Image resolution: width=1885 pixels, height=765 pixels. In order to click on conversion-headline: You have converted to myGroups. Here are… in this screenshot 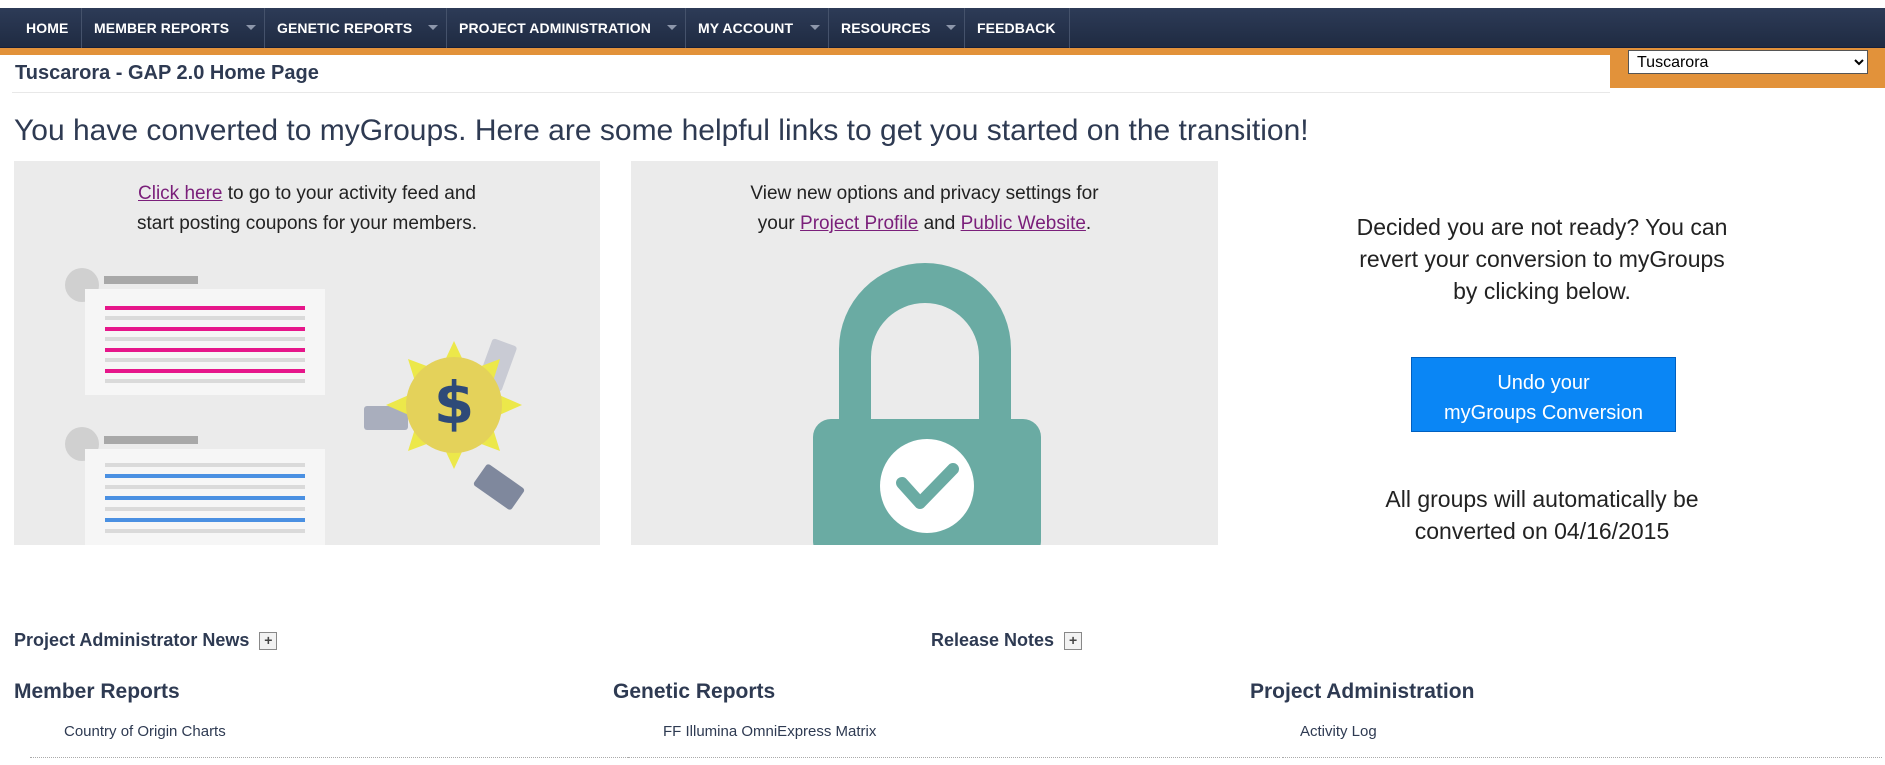, I will do `click(661, 130)`.